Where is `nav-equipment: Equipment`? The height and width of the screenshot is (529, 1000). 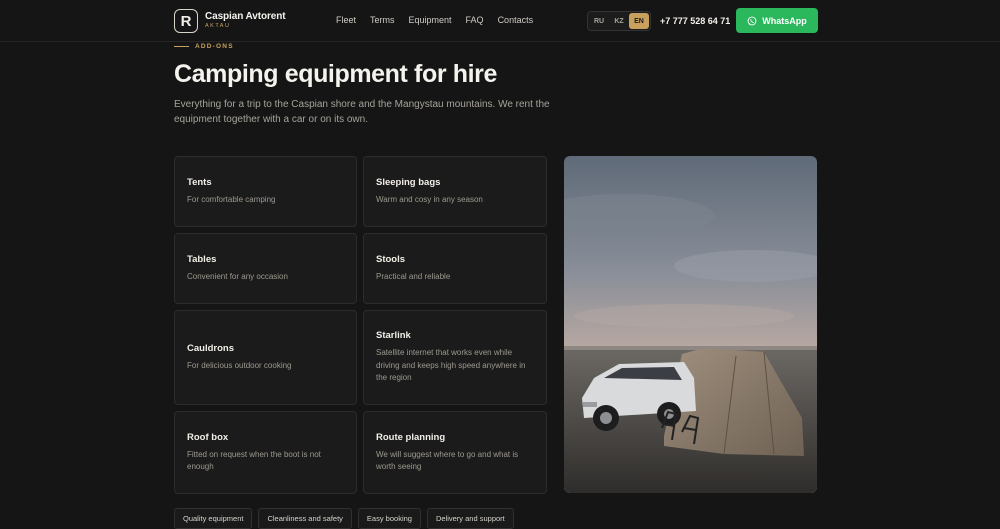
nav-equipment: Equipment is located at coordinates (430, 20).